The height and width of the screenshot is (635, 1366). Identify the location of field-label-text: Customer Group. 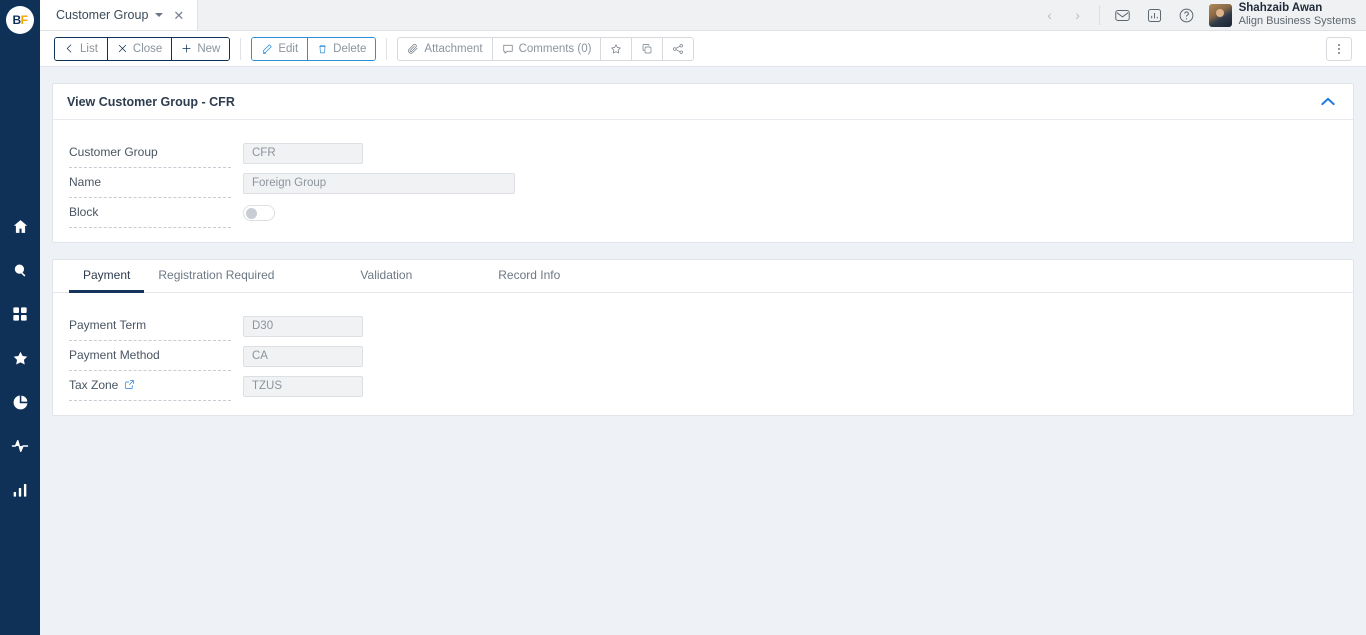
(113, 151).